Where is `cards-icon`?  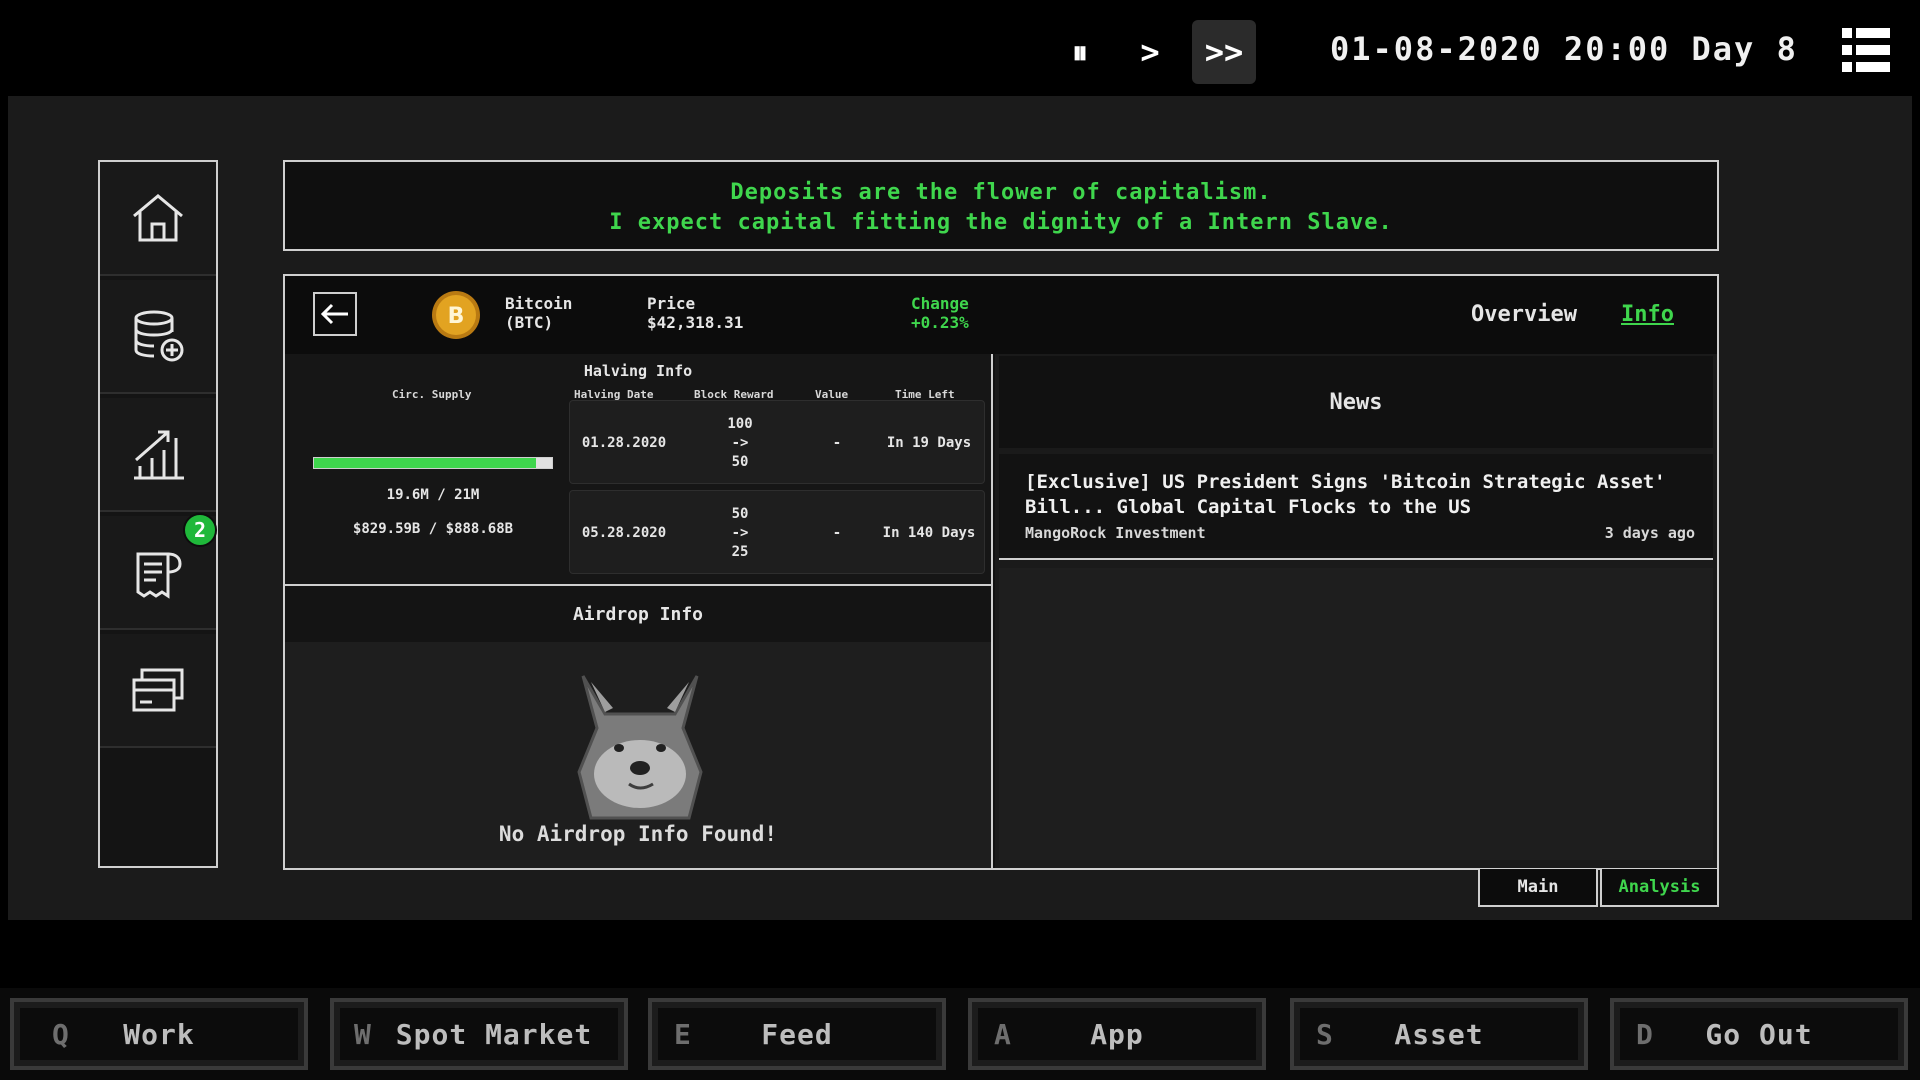
cards-icon is located at coordinates (158, 690).